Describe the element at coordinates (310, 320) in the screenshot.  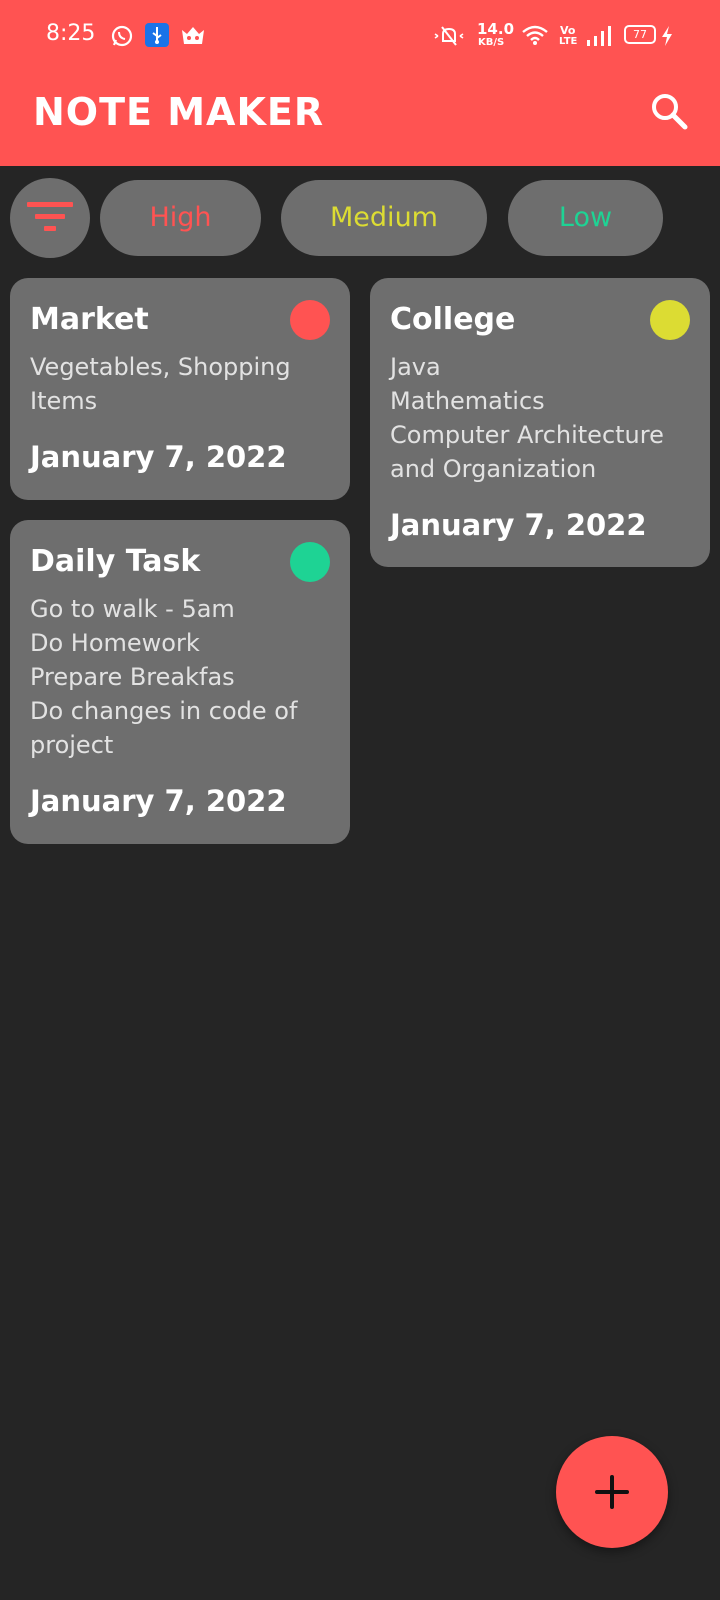
I see `priority-indicator-high` at that location.